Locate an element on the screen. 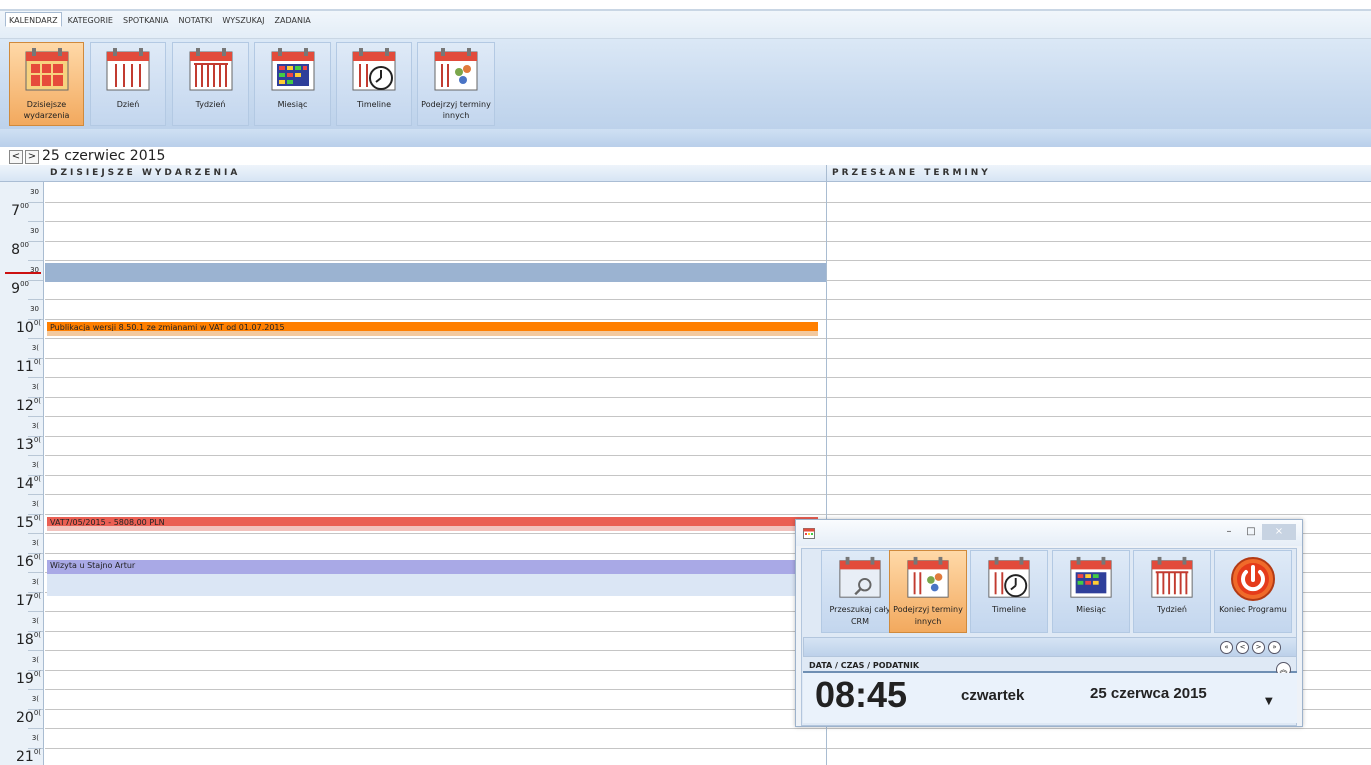 The height and width of the screenshot is (765, 1371). tab-notatki: NOTATKI is located at coordinates (195, 19).